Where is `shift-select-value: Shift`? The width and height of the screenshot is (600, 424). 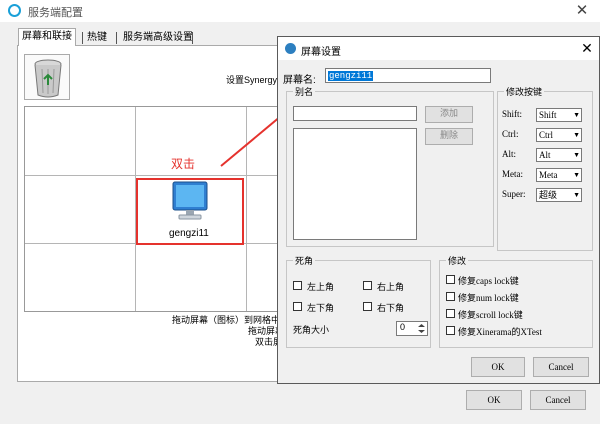 shift-select-value: Shift is located at coordinates (548, 115).